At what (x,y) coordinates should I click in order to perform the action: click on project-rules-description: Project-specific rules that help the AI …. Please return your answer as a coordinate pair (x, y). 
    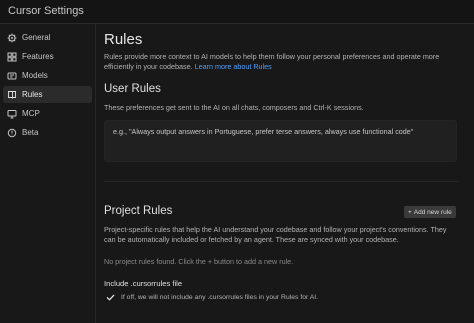
    Looking at the image, I should click on (275, 234).